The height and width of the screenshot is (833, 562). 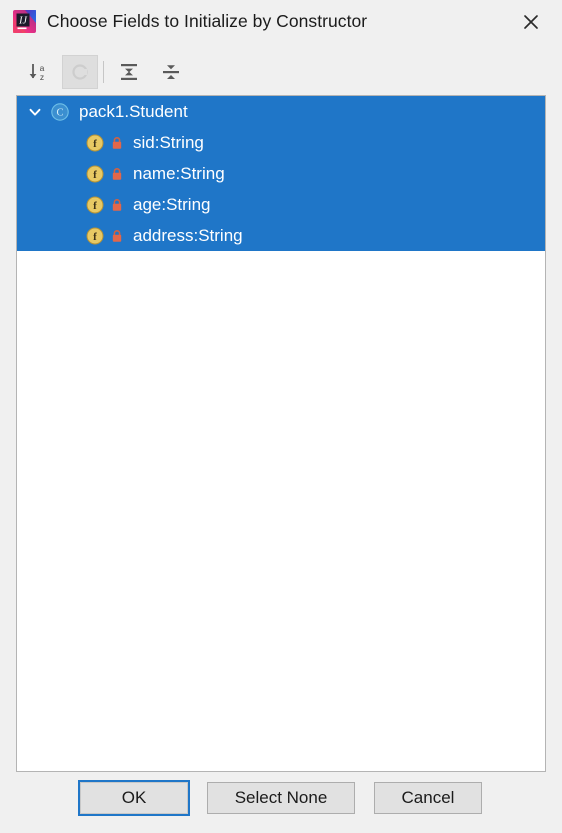 I want to click on svg-text: C, so click(x=59, y=112).